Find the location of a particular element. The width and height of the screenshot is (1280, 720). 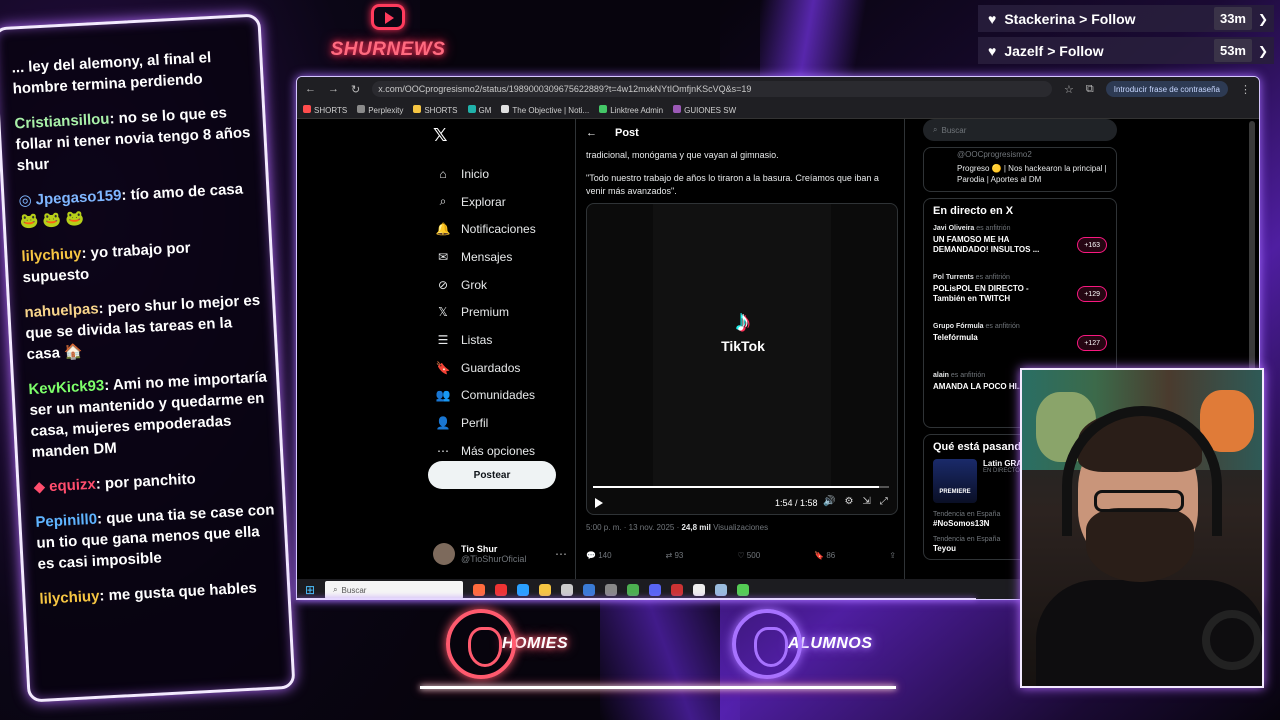

chat-username: KevKick93 is located at coordinates (66, 387).